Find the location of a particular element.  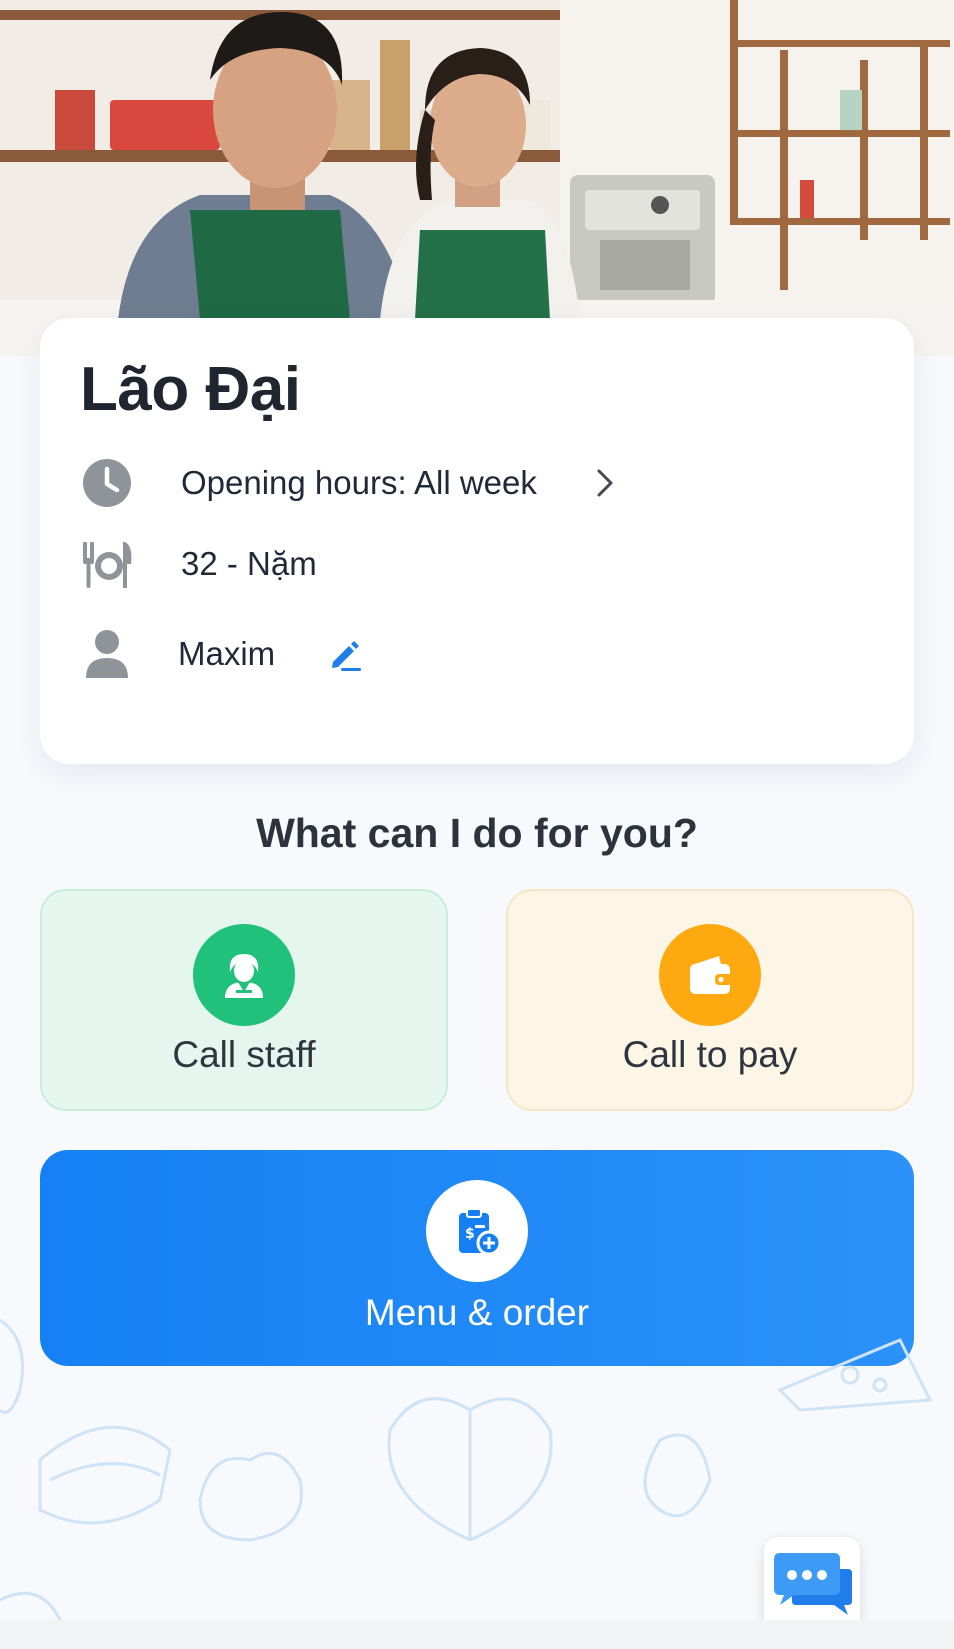

pencil-icon is located at coordinates (345, 654).